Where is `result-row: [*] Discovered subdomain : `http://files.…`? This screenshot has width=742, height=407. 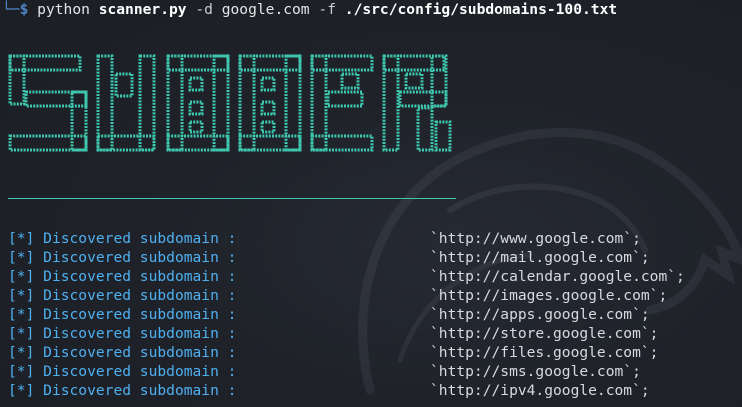 result-row: [*] Discovered subdomain : `http://files.… is located at coordinates (333, 352).